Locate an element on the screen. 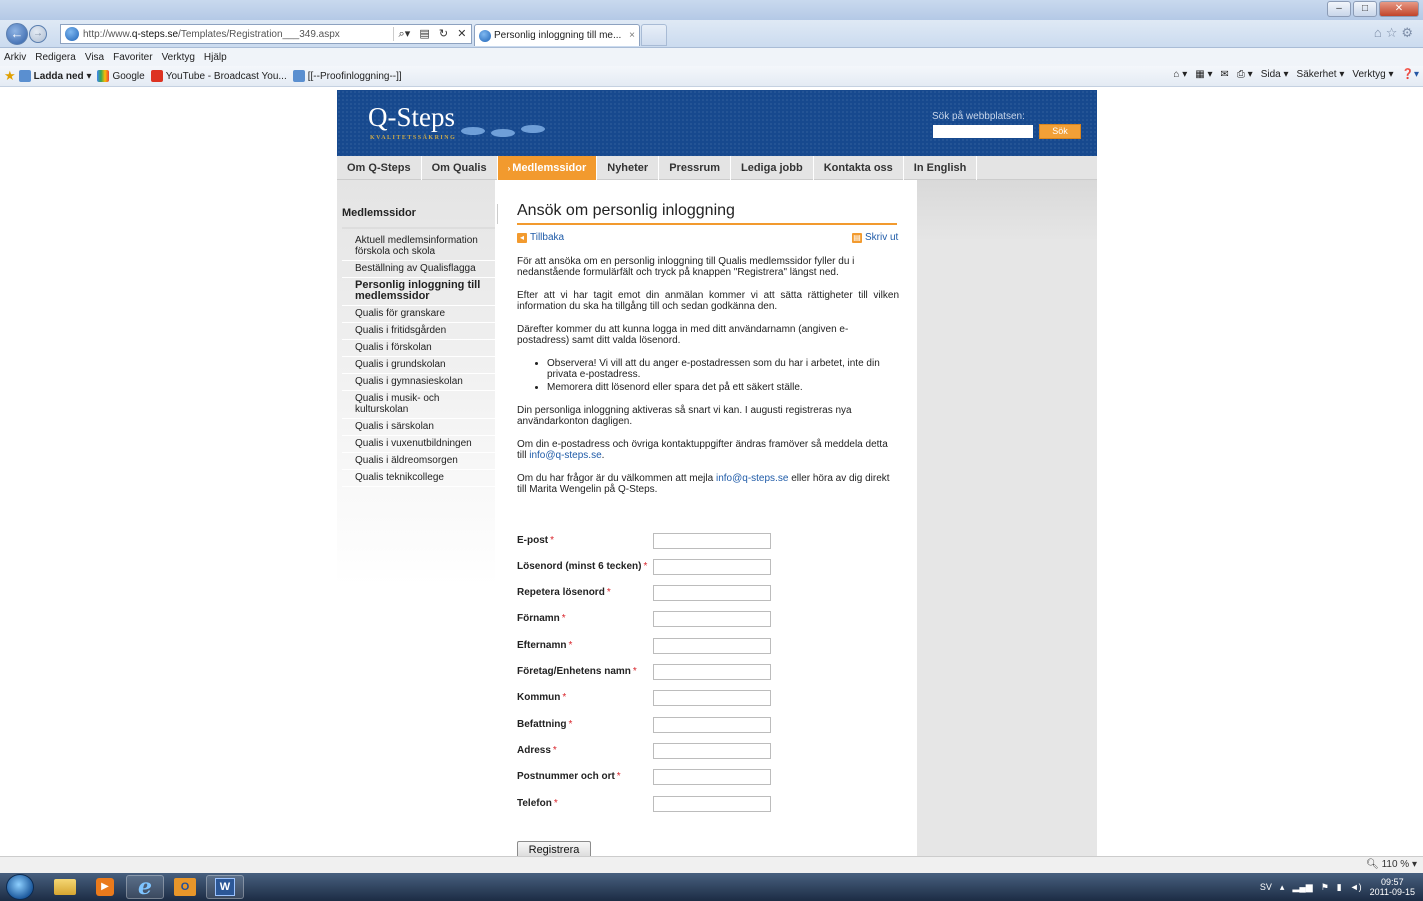 This screenshot has width=1423, height=901. new-tab-button is located at coordinates (654, 35).